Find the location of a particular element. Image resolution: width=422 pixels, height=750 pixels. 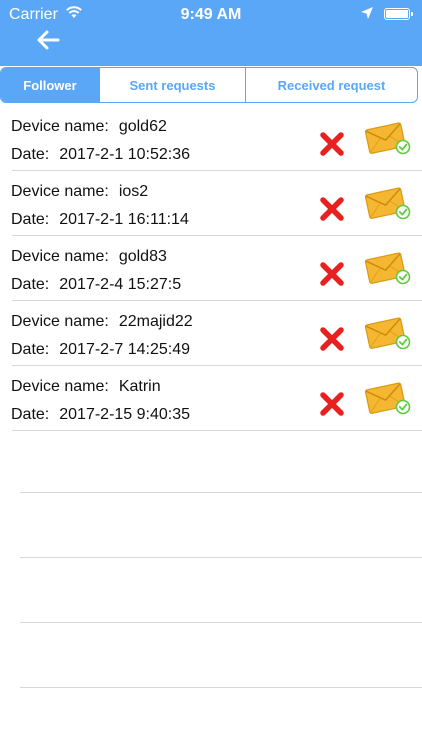

status-time: 9:49 AM is located at coordinates (211, 14).